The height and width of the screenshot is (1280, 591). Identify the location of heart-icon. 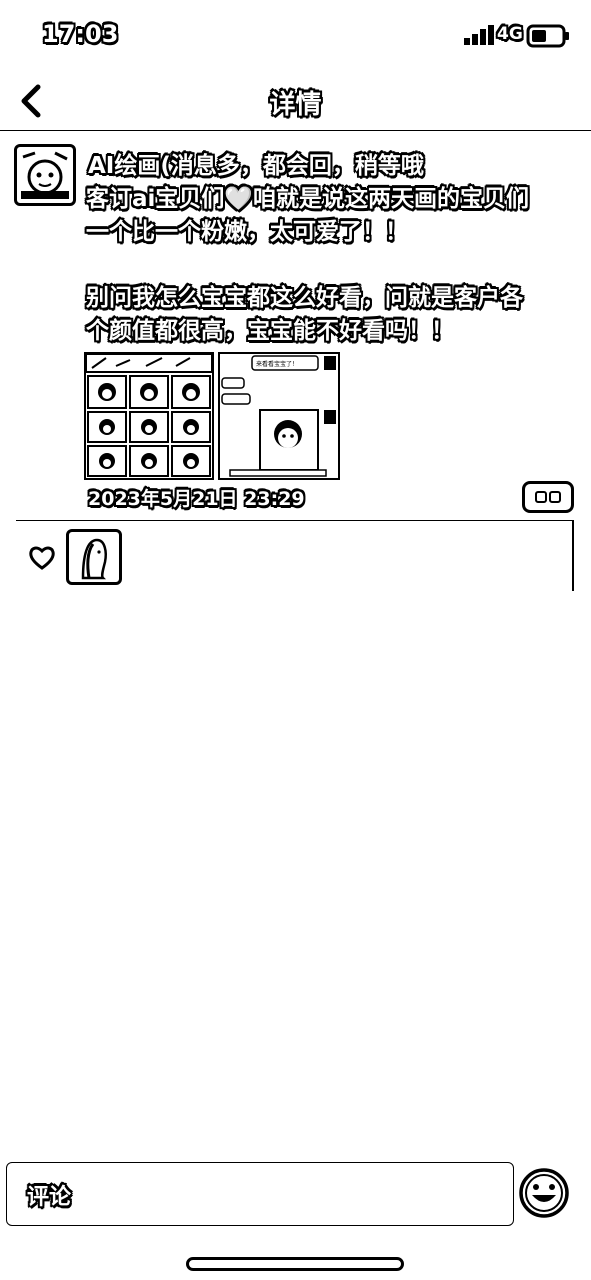
(42, 558).